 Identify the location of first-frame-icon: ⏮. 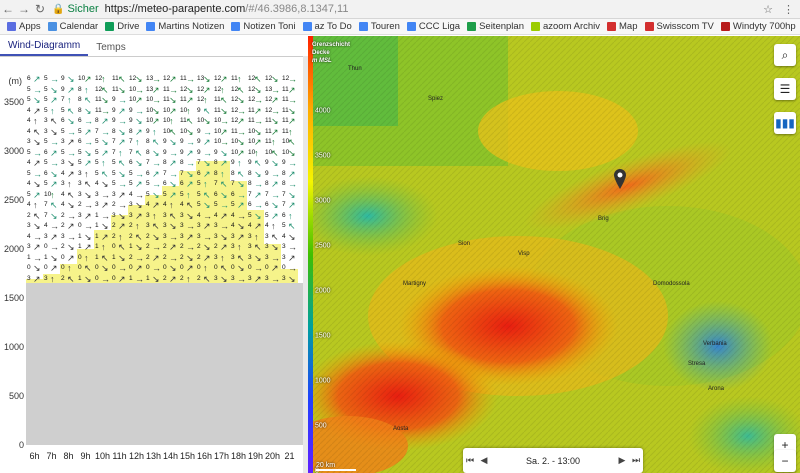
(470, 460).